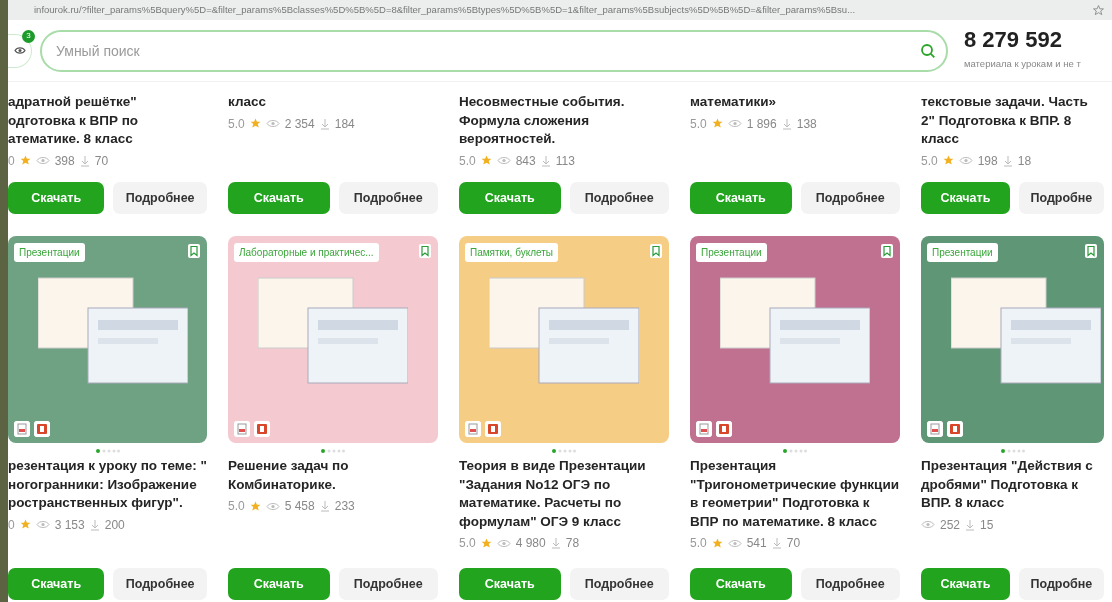 Image resolution: width=1112 pixels, height=602 pixels. What do you see at coordinates (1007, 484) in the screenshot?
I see `material-title: Презентация "Действия с дробями" Подготовка к ВПР. 8 класс` at bounding box center [1007, 484].